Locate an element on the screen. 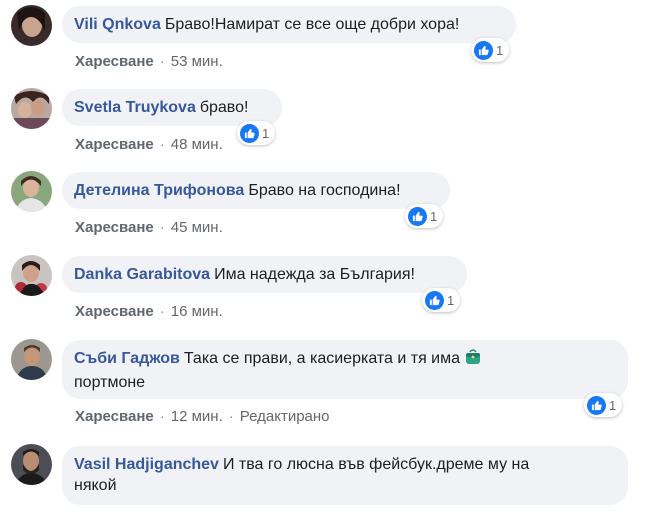 This screenshot has width=662, height=516. comment-actions: Харесване · 16 мин. is located at coordinates (149, 311).